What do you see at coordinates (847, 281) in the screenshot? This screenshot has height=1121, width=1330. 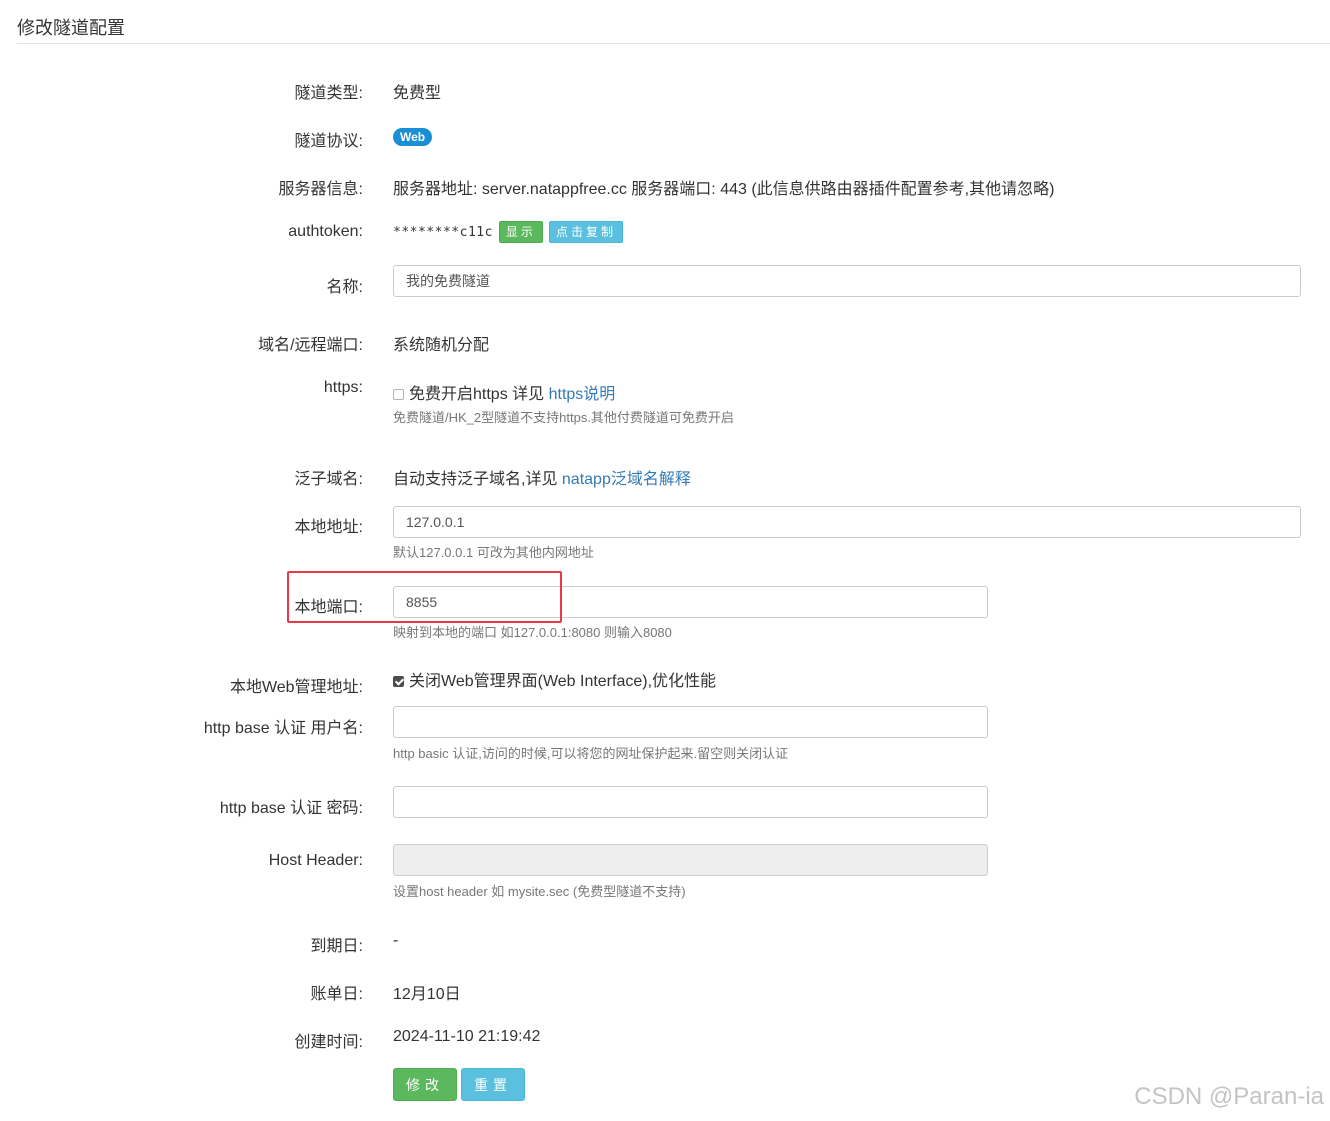 I see `name-input` at bounding box center [847, 281].